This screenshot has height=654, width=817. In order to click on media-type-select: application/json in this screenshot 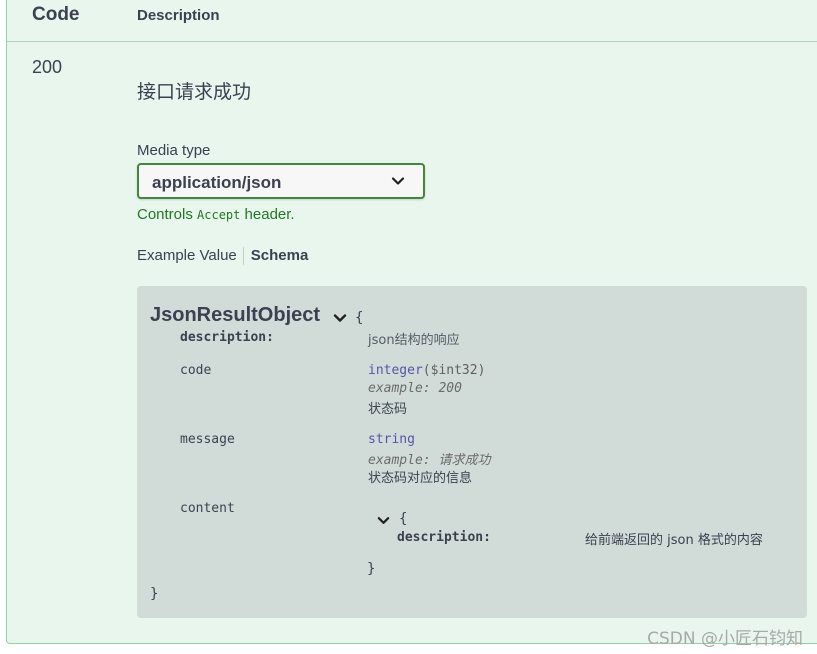, I will do `click(281, 181)`.